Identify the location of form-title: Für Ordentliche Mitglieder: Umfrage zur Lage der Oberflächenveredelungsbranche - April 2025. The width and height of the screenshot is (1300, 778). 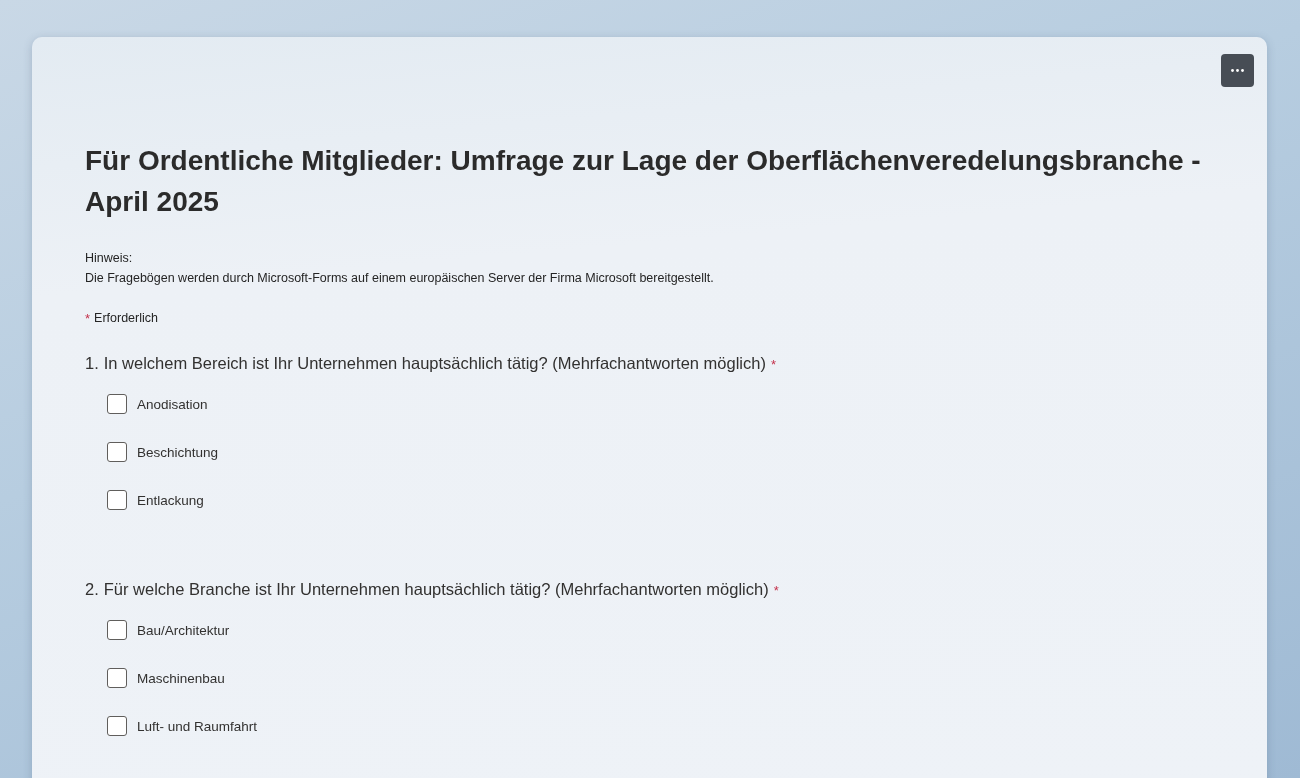
(643, 181).